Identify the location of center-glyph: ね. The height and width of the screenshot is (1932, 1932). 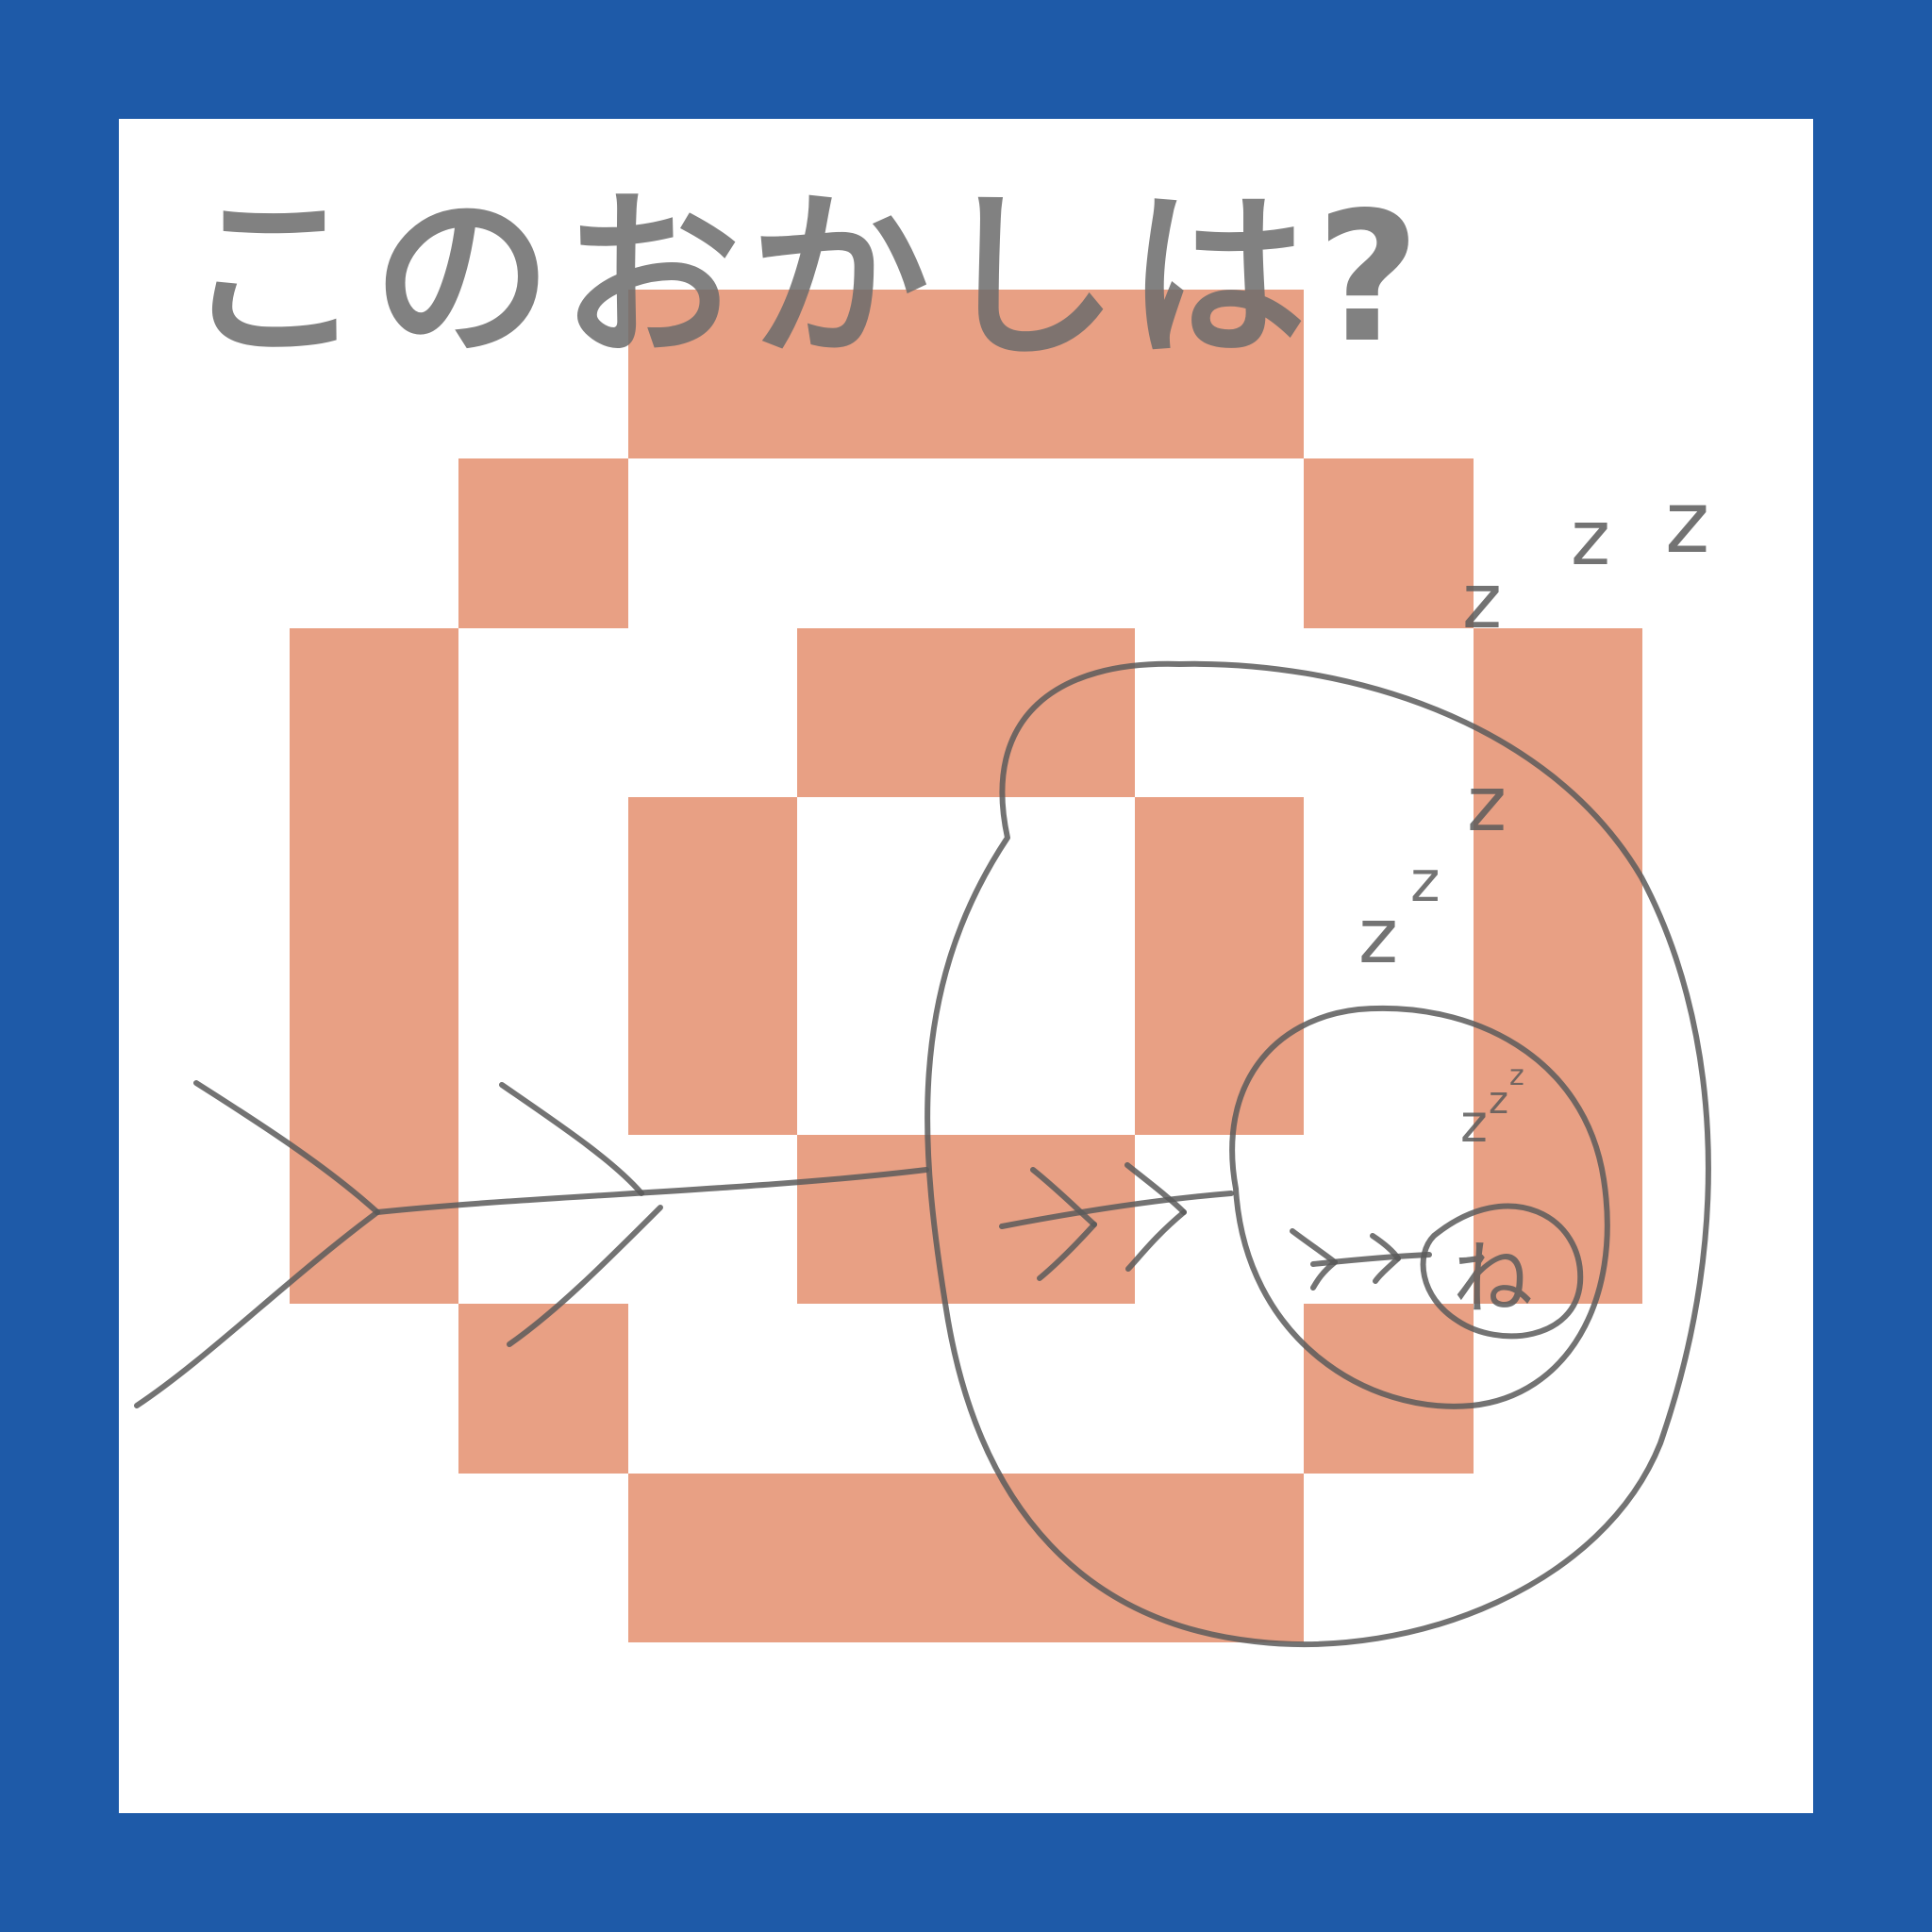
(1493, 1280).